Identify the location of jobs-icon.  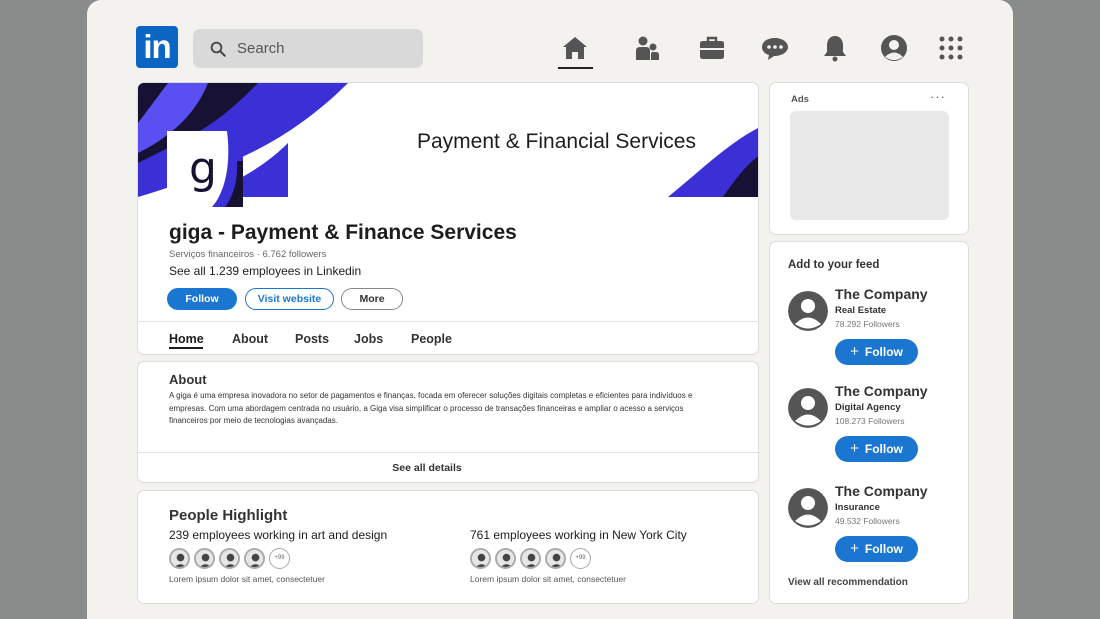
(712, 48).